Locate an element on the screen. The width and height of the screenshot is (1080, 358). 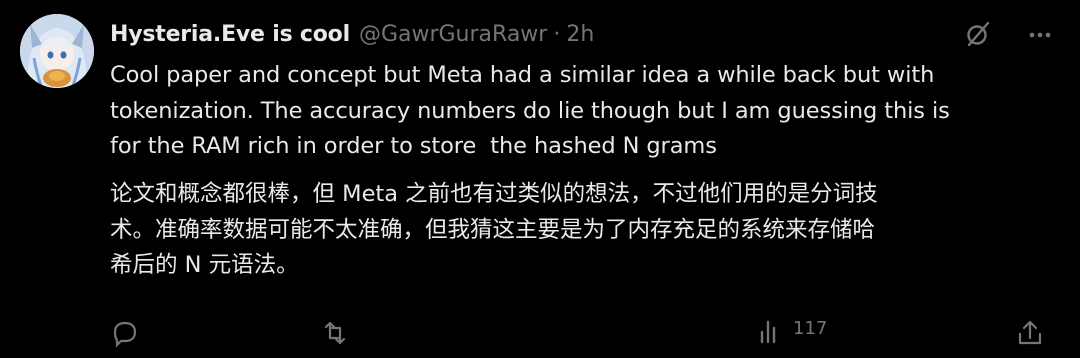
avatar is located at coordinates (57, 51).